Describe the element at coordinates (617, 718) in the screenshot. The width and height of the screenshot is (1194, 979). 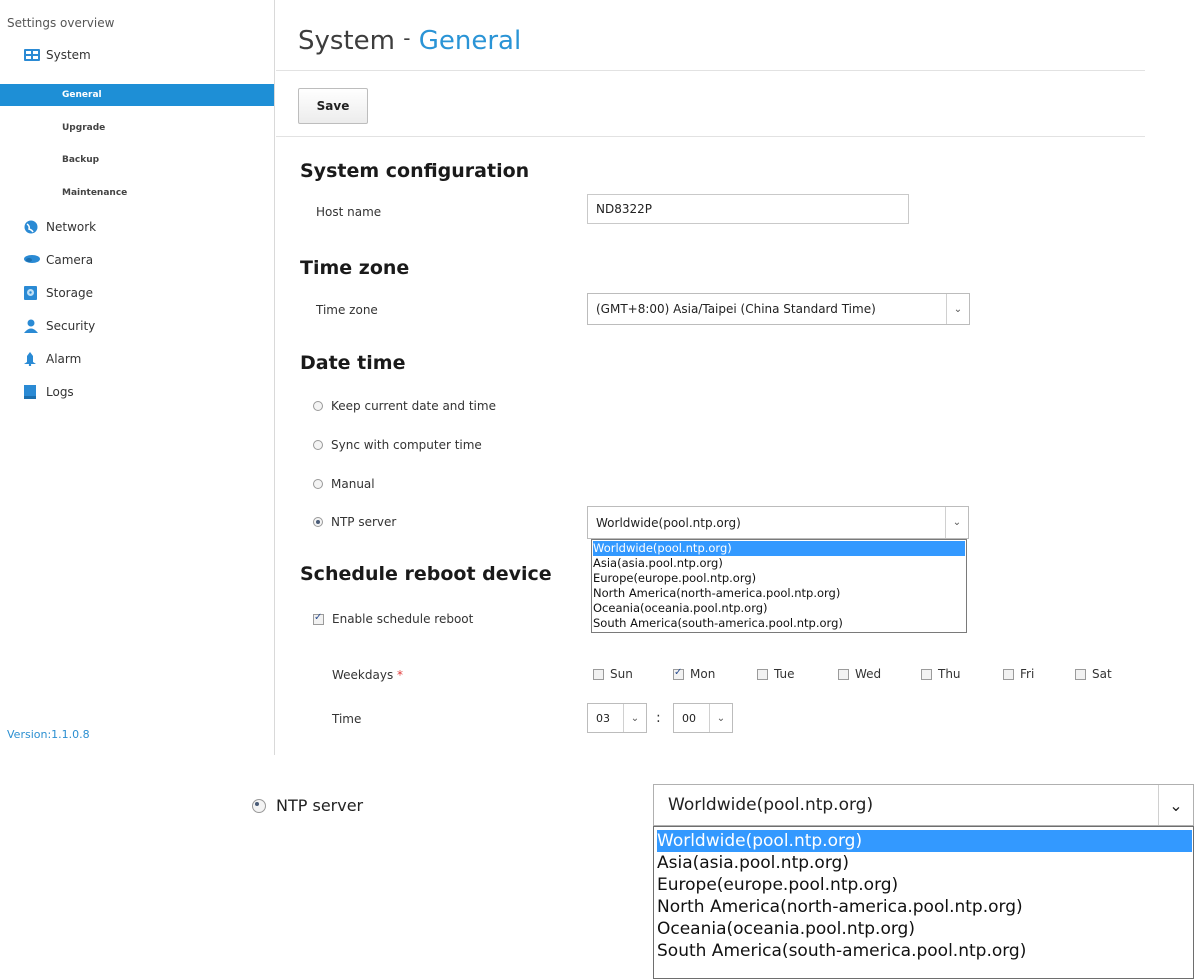
I see `hour-select: 03 ⌄` at that location.